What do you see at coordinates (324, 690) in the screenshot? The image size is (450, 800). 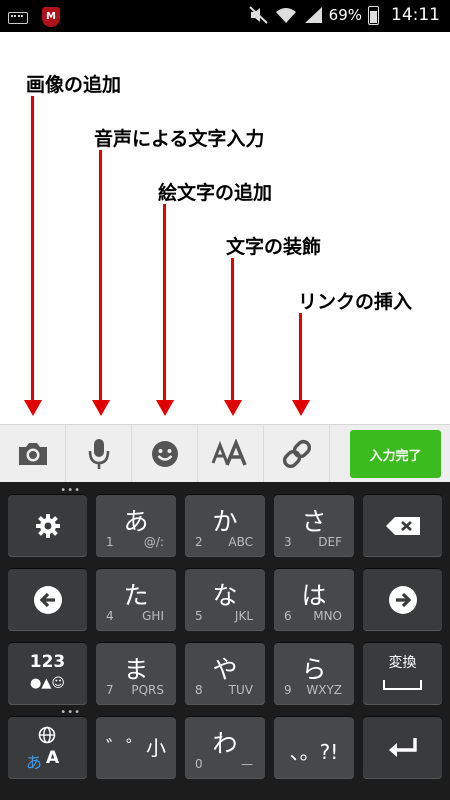 I see `key-sub-chars: WXYZ` at bounding box center [324, 690].